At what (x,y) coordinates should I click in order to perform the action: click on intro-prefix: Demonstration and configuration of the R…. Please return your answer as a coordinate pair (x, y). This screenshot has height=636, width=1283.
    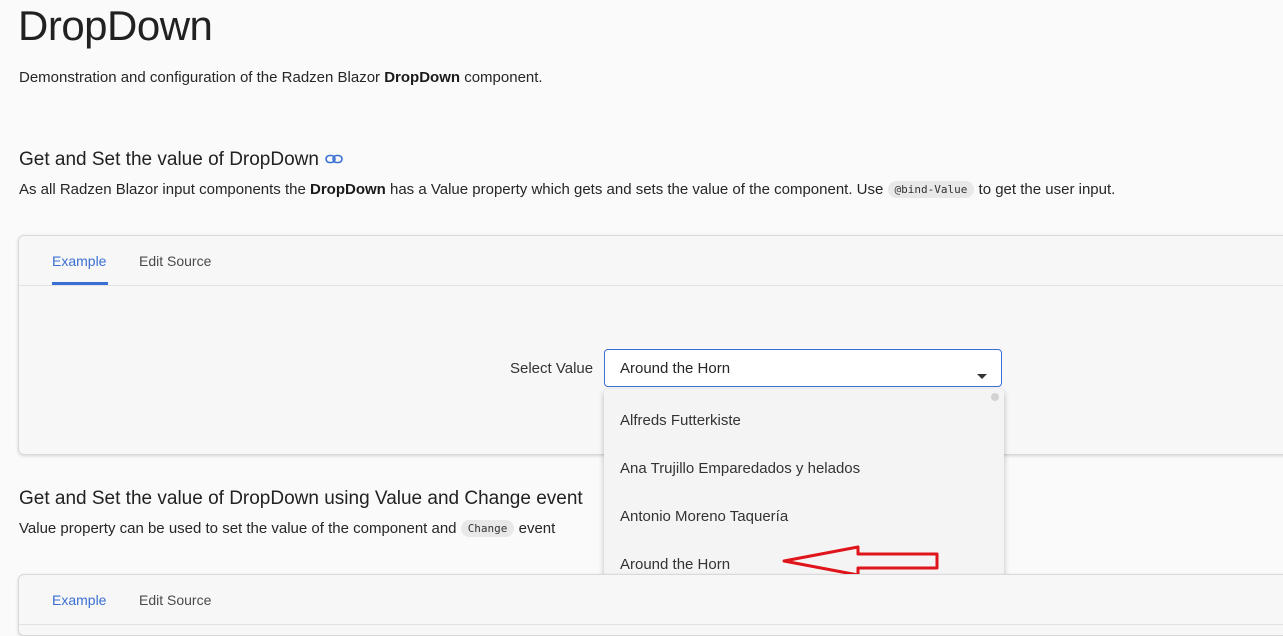
    Looking at the image, I should click on (202, 77).